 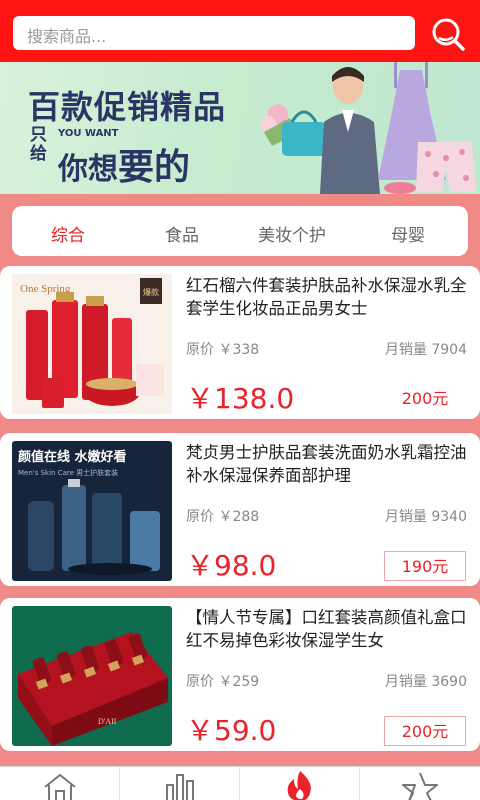 I want to click on monthly-sales: 月销量 7904, so click(x=425, y=350).